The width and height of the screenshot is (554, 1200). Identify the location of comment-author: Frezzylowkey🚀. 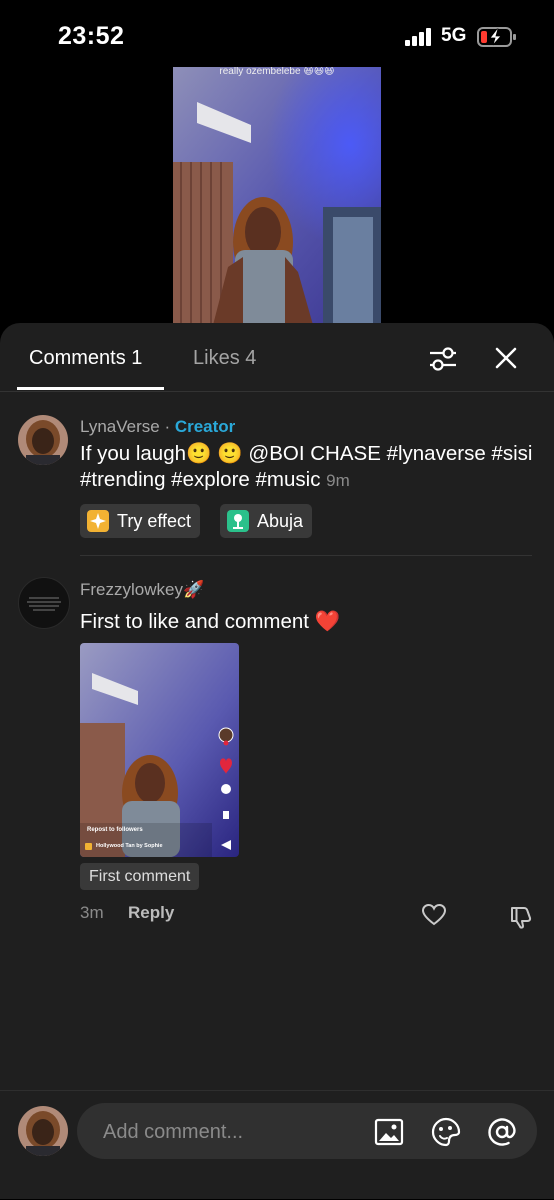
(142, 590).